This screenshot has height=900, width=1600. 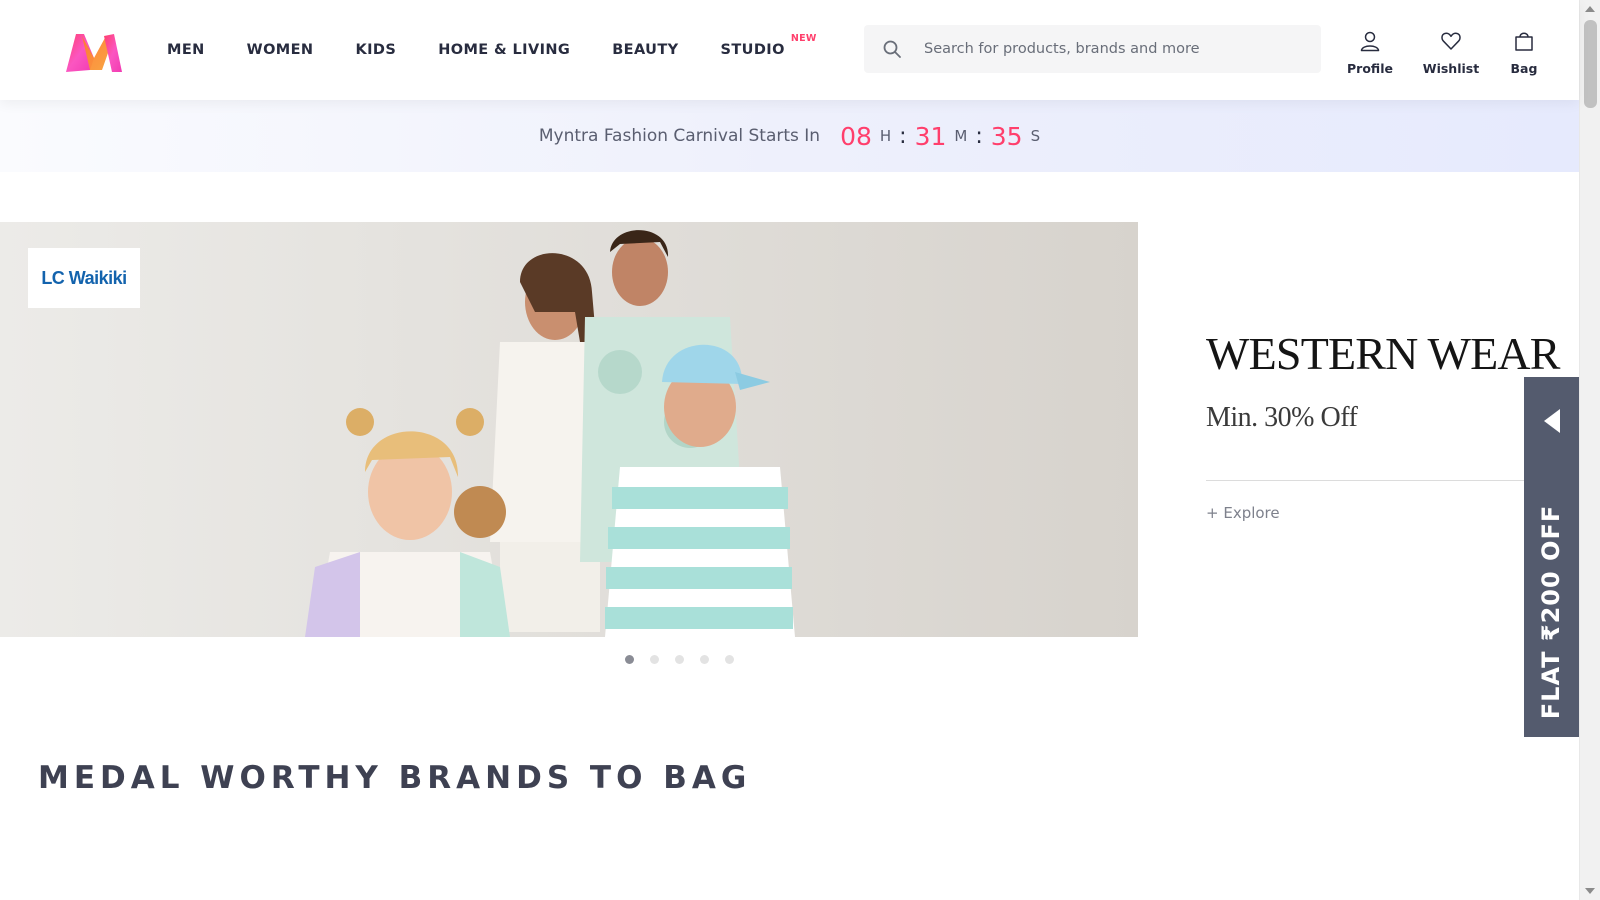 I want to click on scrollbar, so click(x=1589, y=450).